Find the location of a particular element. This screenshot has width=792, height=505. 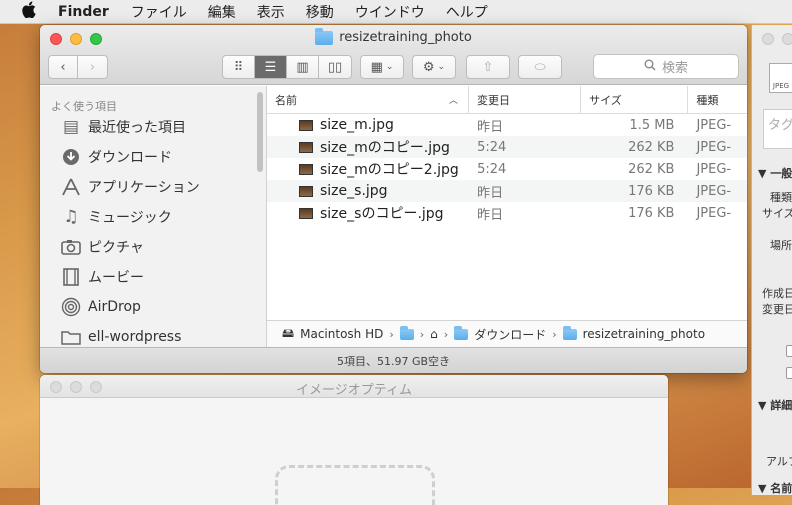

imageoptim-title: イメージオプティム is located at coordinates (354, 390).